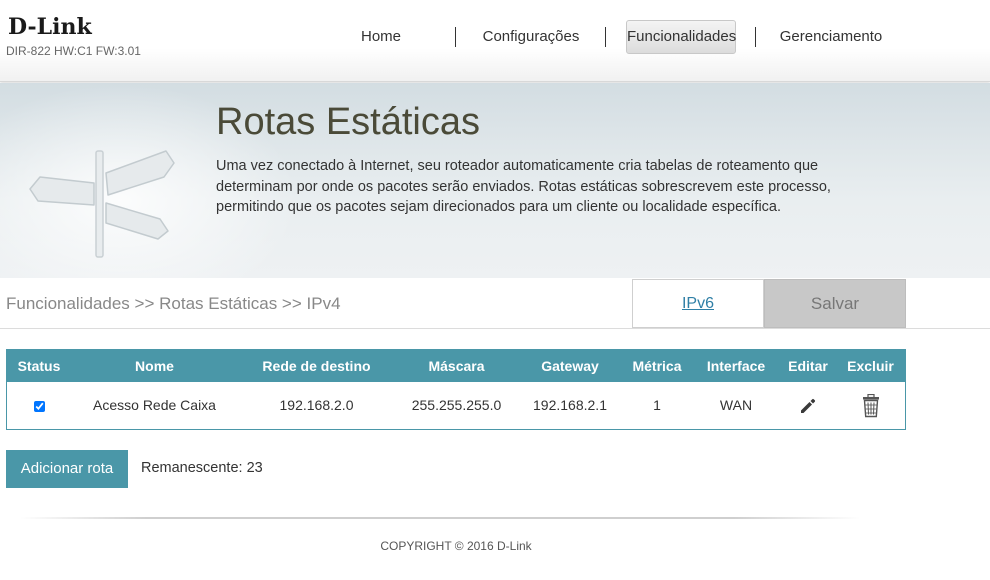 This screenshot has height=580, width=990. I want to click on pencil-icon, so click(808, 406).